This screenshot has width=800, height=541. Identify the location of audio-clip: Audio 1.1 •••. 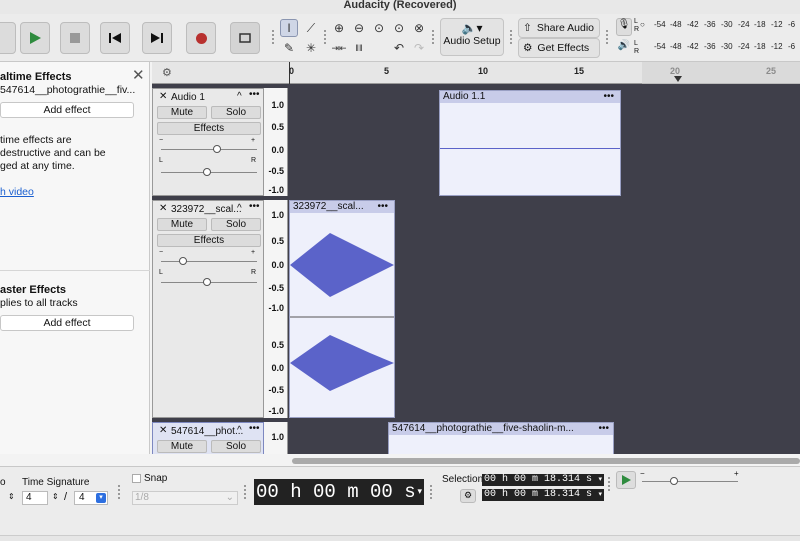
(530, 143).